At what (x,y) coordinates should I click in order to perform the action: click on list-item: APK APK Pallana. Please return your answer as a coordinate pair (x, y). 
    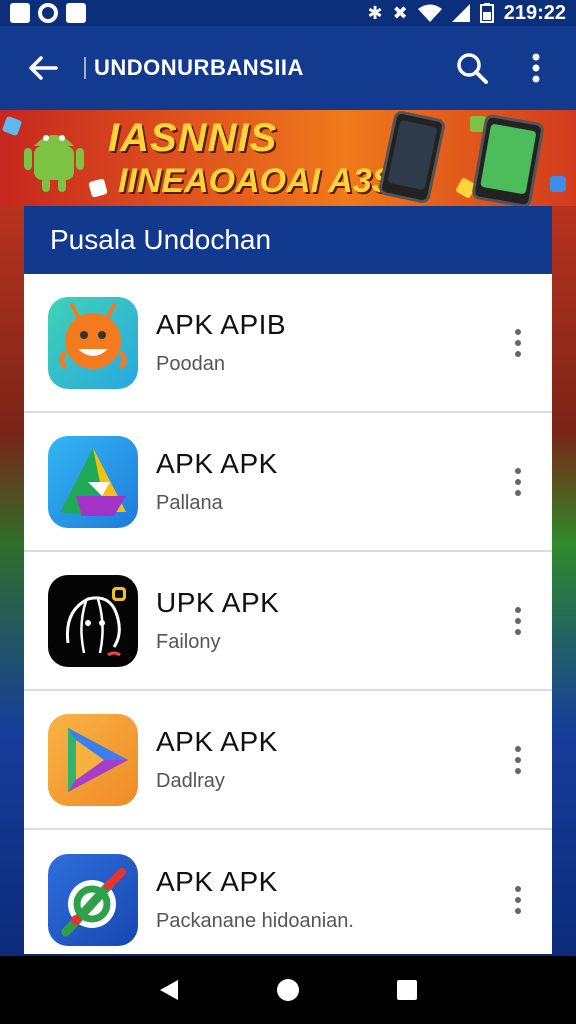
    Looking at the image, I should click on (288, 482).